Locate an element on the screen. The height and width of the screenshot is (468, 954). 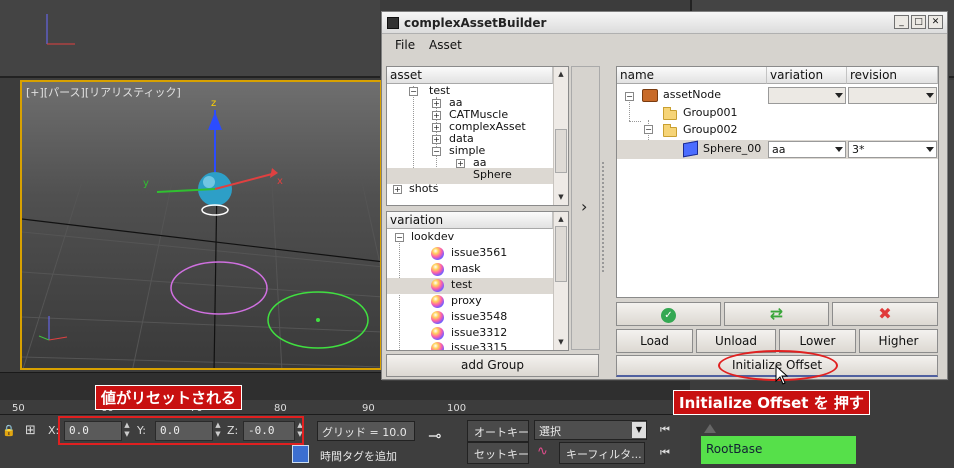
node-assetnode: assetNode is located at coordinates (692, 96).